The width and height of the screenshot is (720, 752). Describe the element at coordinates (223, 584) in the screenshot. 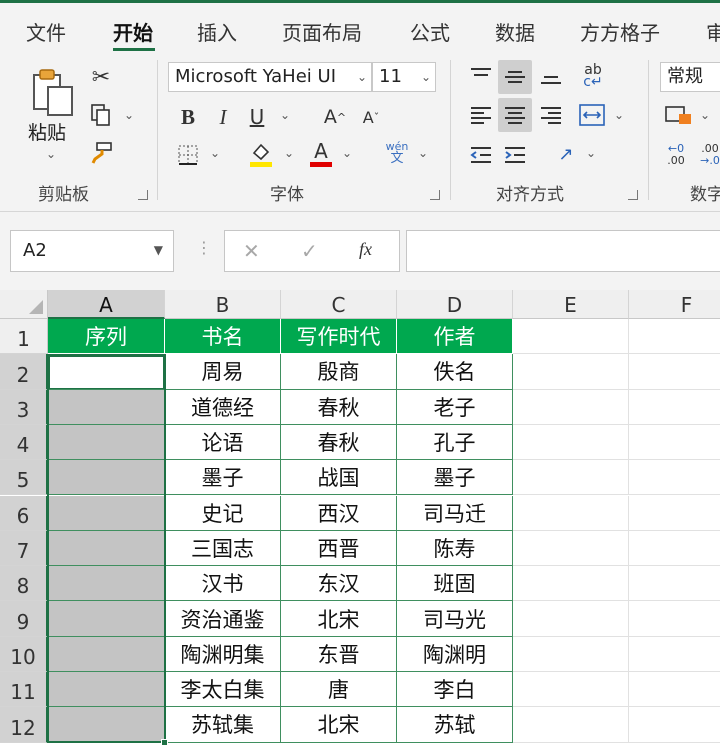

I see `table-cell: 汉书` at that location.